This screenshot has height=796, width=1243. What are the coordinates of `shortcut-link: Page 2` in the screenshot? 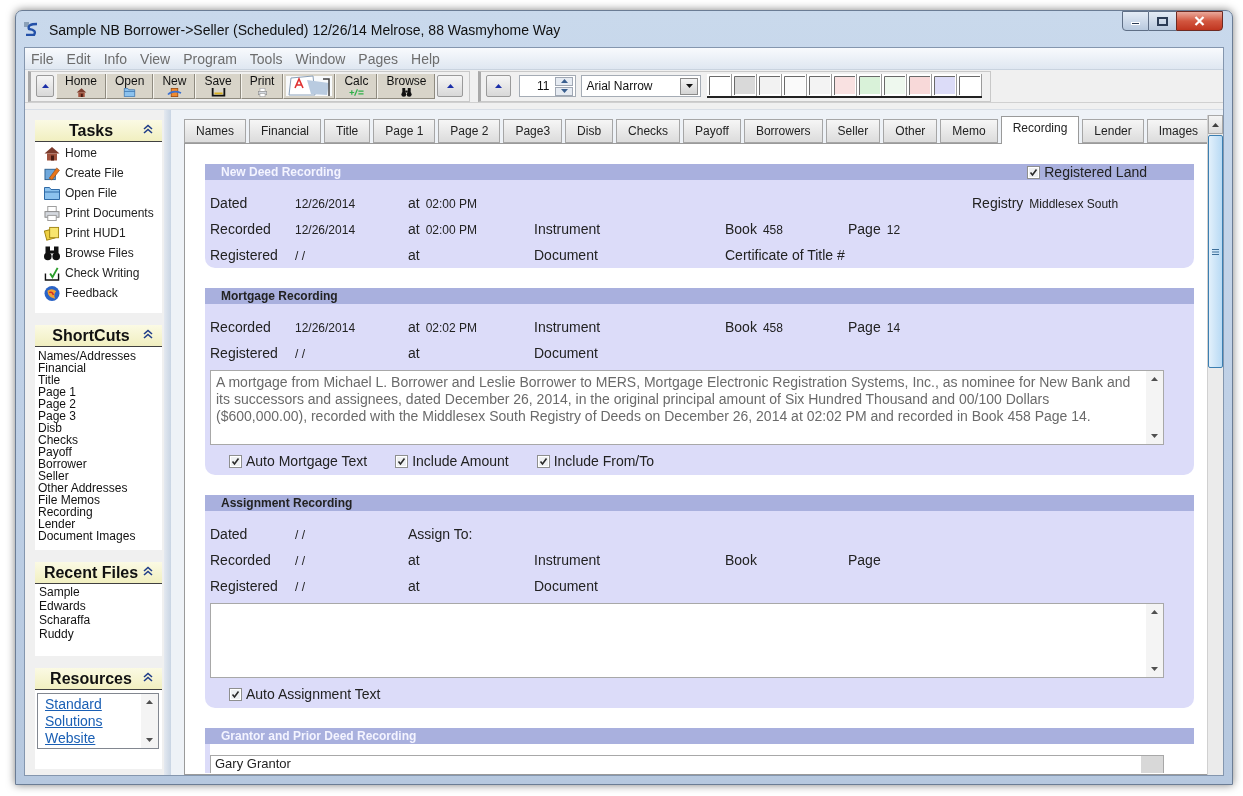 It's located at (57, 404).